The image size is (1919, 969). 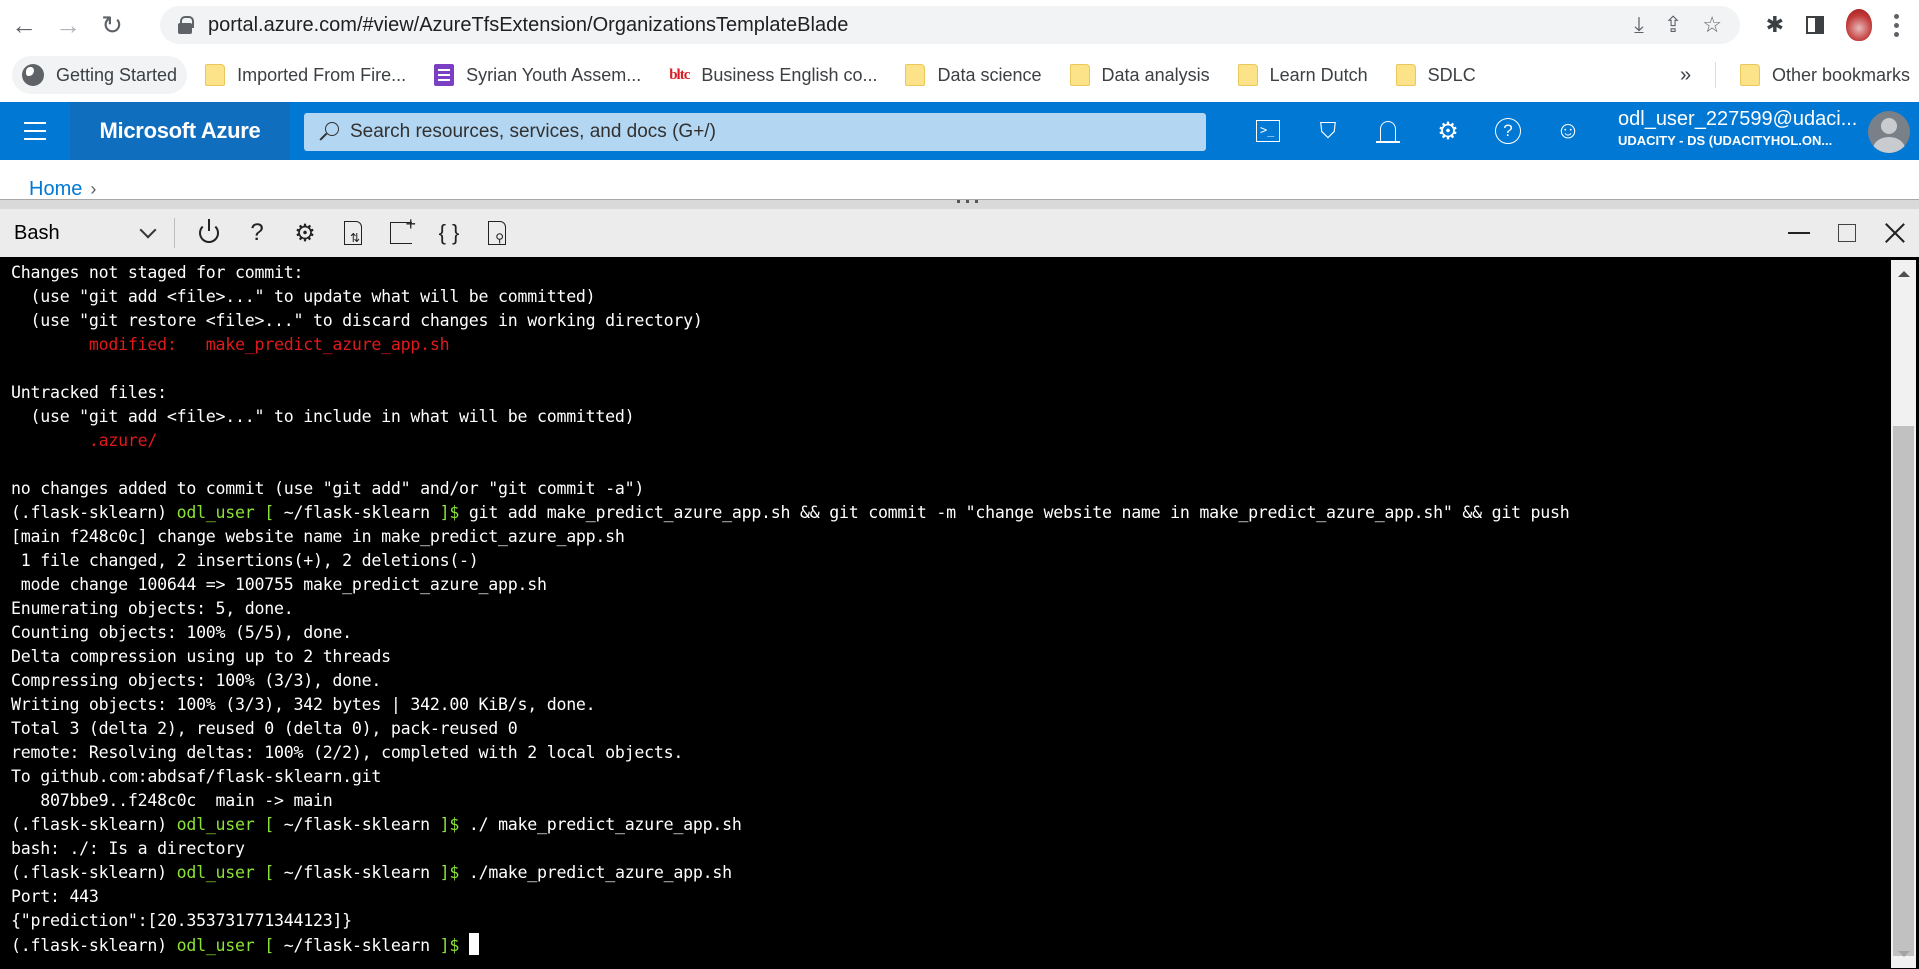 I want to click on status-path: .azure/, so click(x=84, y=440).